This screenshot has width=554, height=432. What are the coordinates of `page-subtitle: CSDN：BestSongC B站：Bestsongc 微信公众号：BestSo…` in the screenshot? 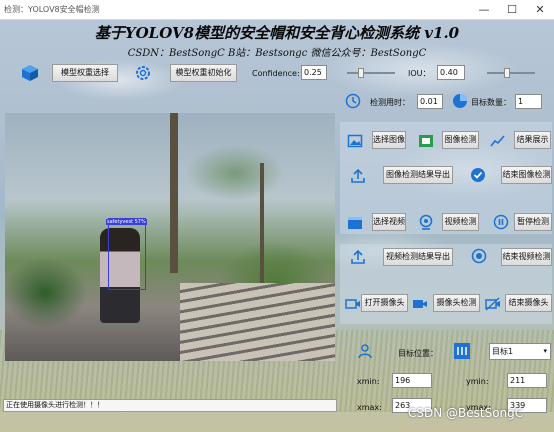 It's located at (277, 53).